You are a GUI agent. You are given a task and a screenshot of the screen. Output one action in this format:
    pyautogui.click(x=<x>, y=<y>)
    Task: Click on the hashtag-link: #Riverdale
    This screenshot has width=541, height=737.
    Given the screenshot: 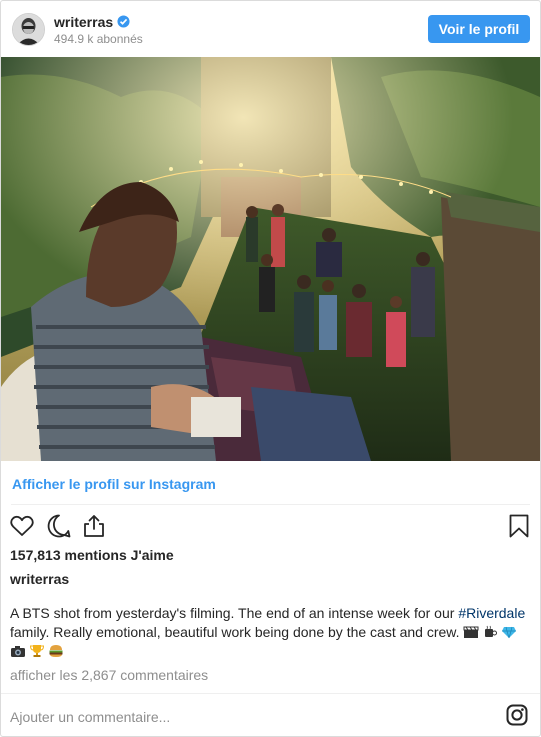 What is the action you would take?
    pyautogui.click(x=491, y=613)
    